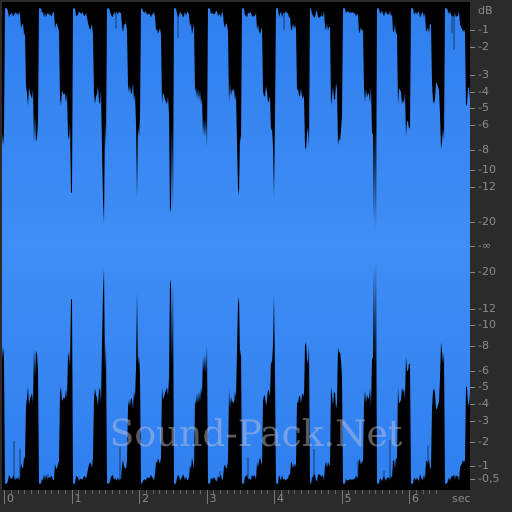 This screenshot has width=512, height=512. What do you see at coordinates (483, 420) in the screenshot?
I see `db-label: -3` at bounding box center [483, 420].